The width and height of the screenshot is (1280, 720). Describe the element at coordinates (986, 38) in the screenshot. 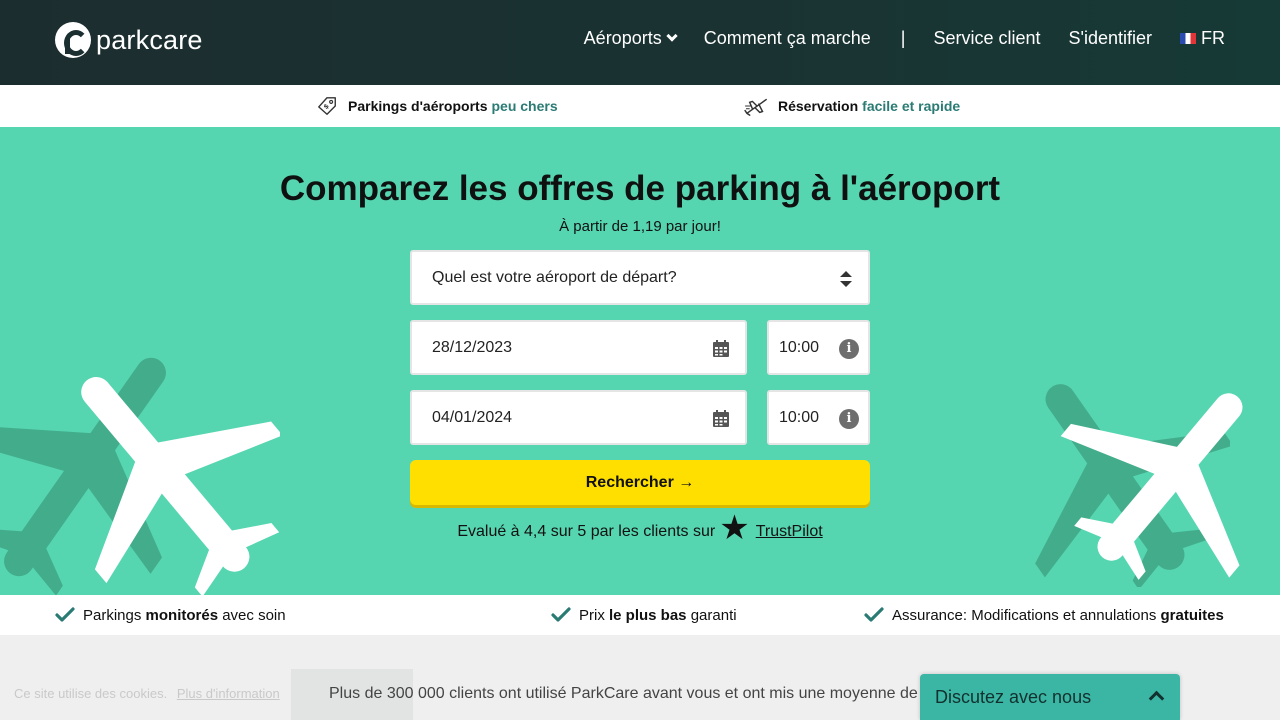

I see `nav-customer-service: Service client` at that location.